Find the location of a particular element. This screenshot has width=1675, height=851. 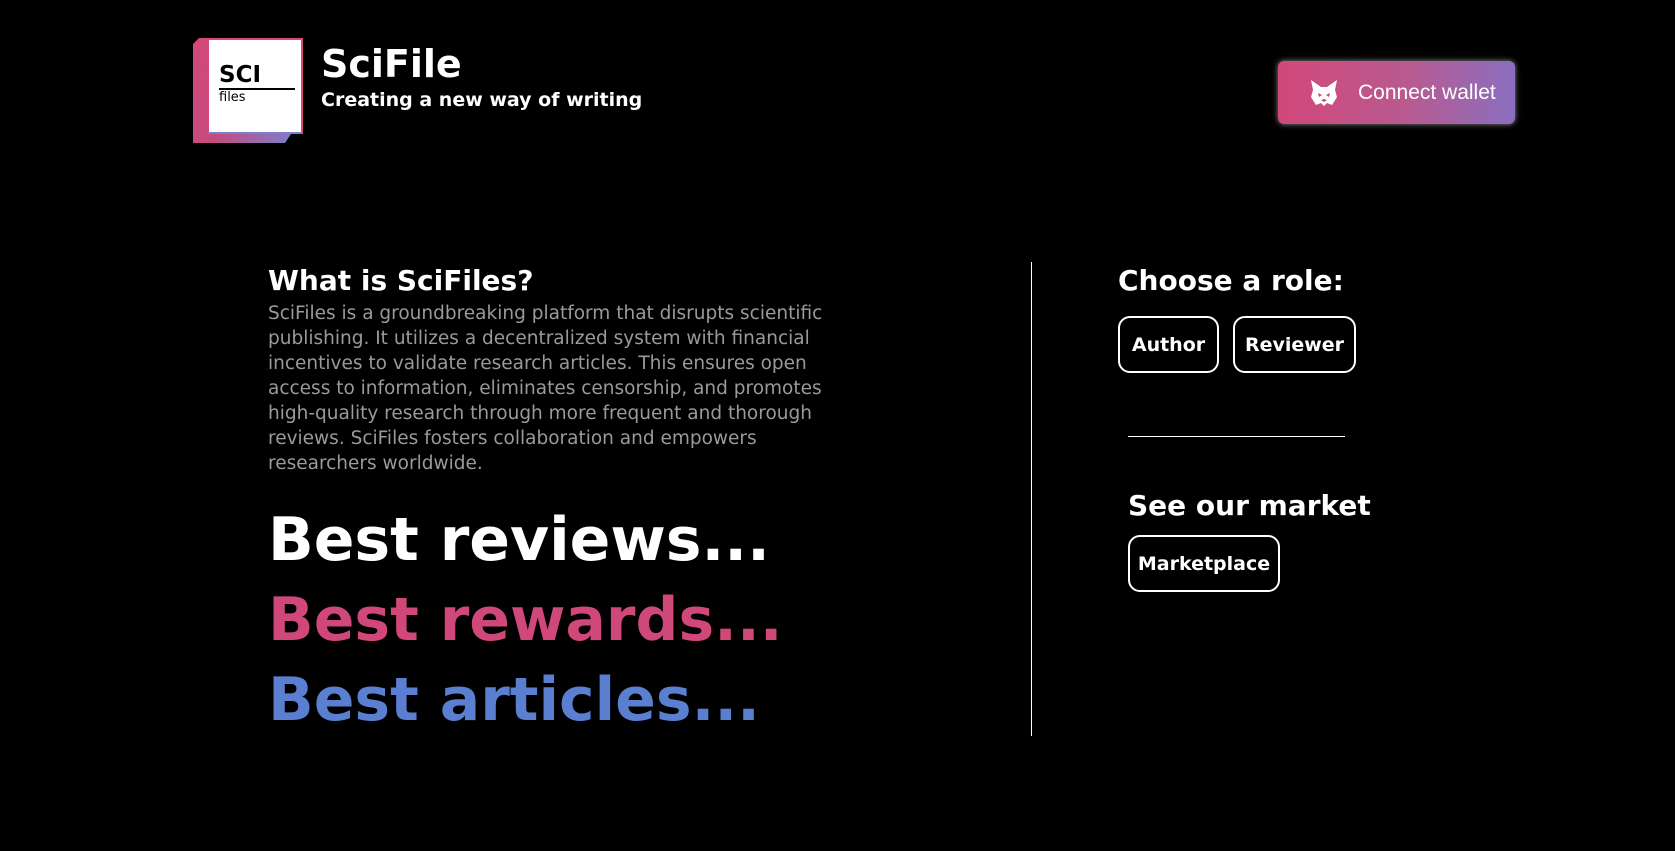

logo-sub-text: files is located at coordinates (232, 97).